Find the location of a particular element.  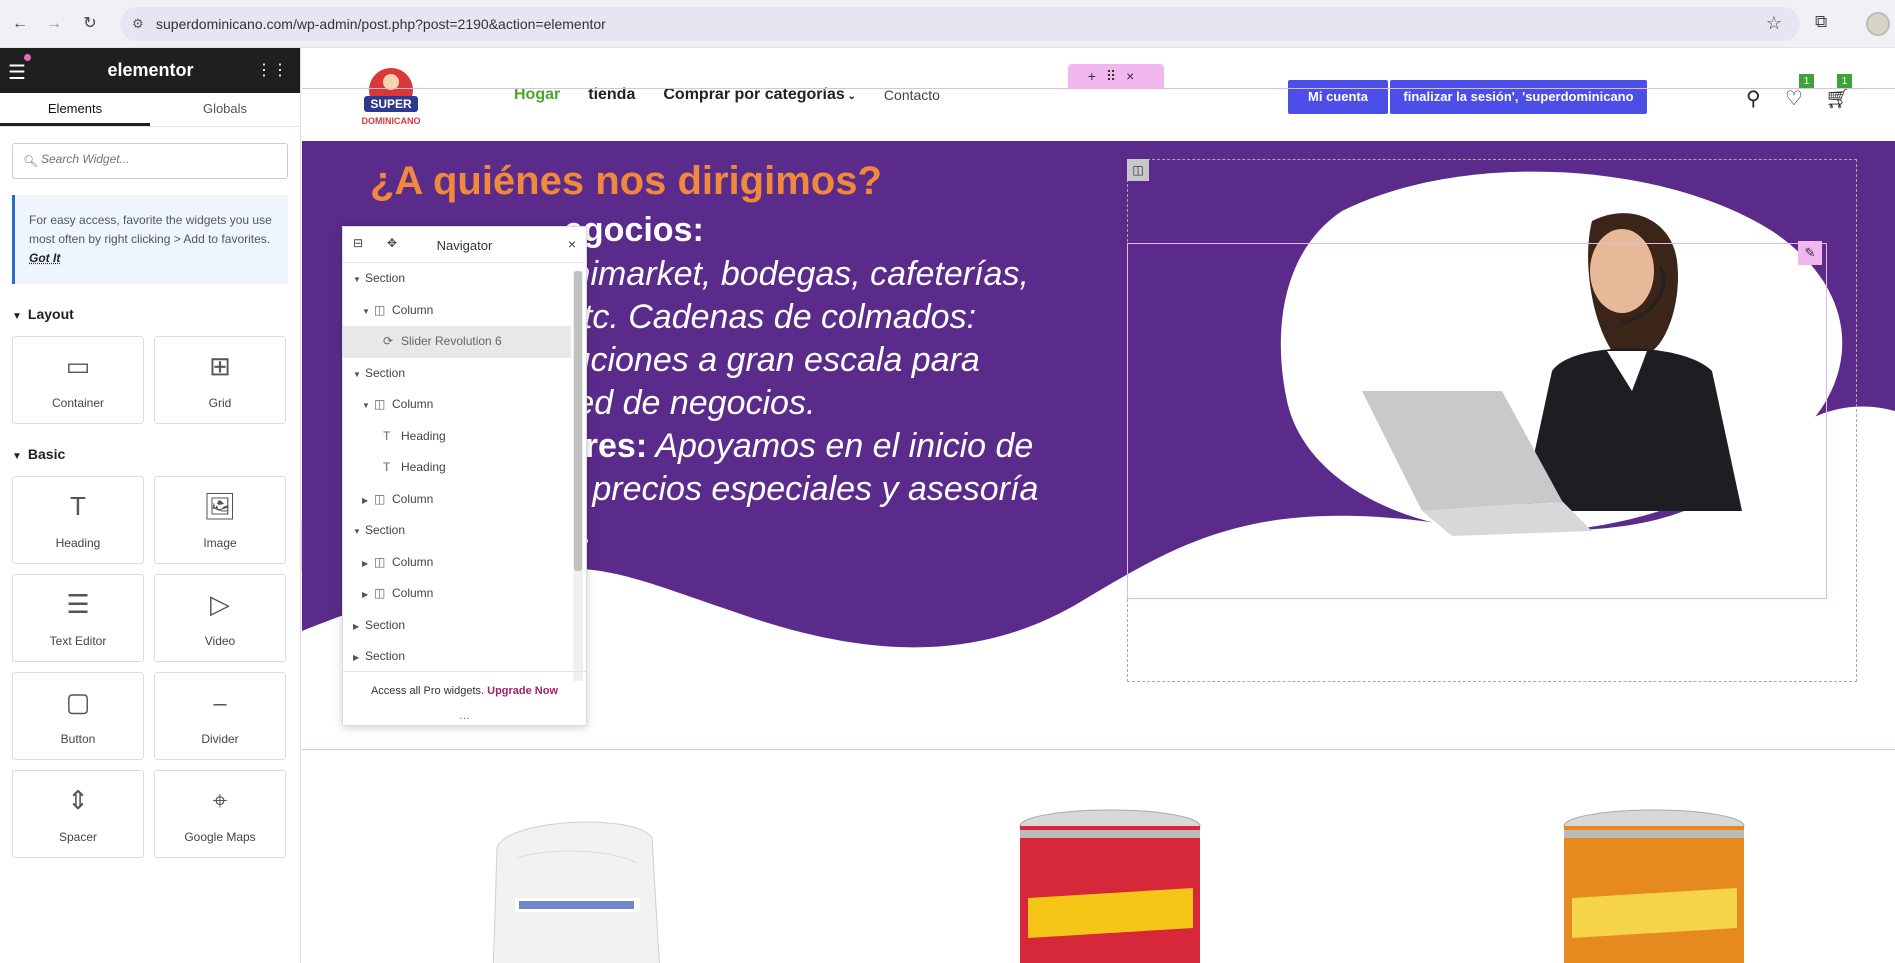

widget-map: ⌖ Google Maps is located at coordinates (220, 814).